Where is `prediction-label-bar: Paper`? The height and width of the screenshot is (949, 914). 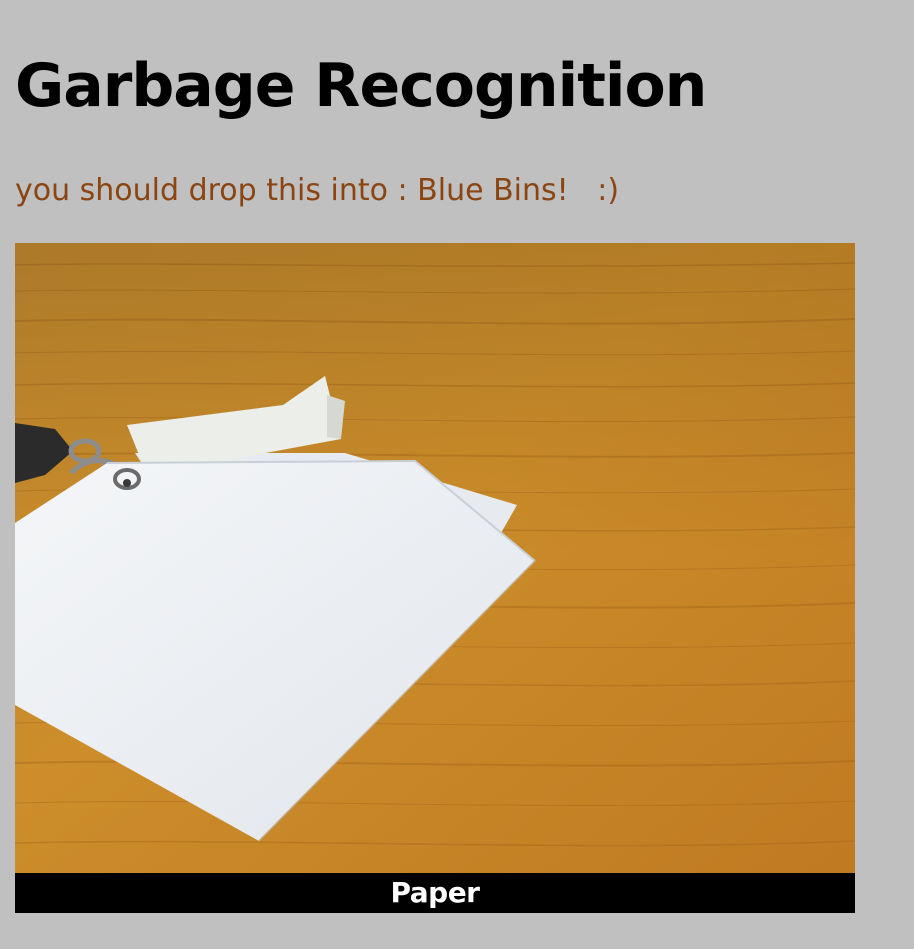
prediction-label-bar: Paper is located at coordinates (435, 893).